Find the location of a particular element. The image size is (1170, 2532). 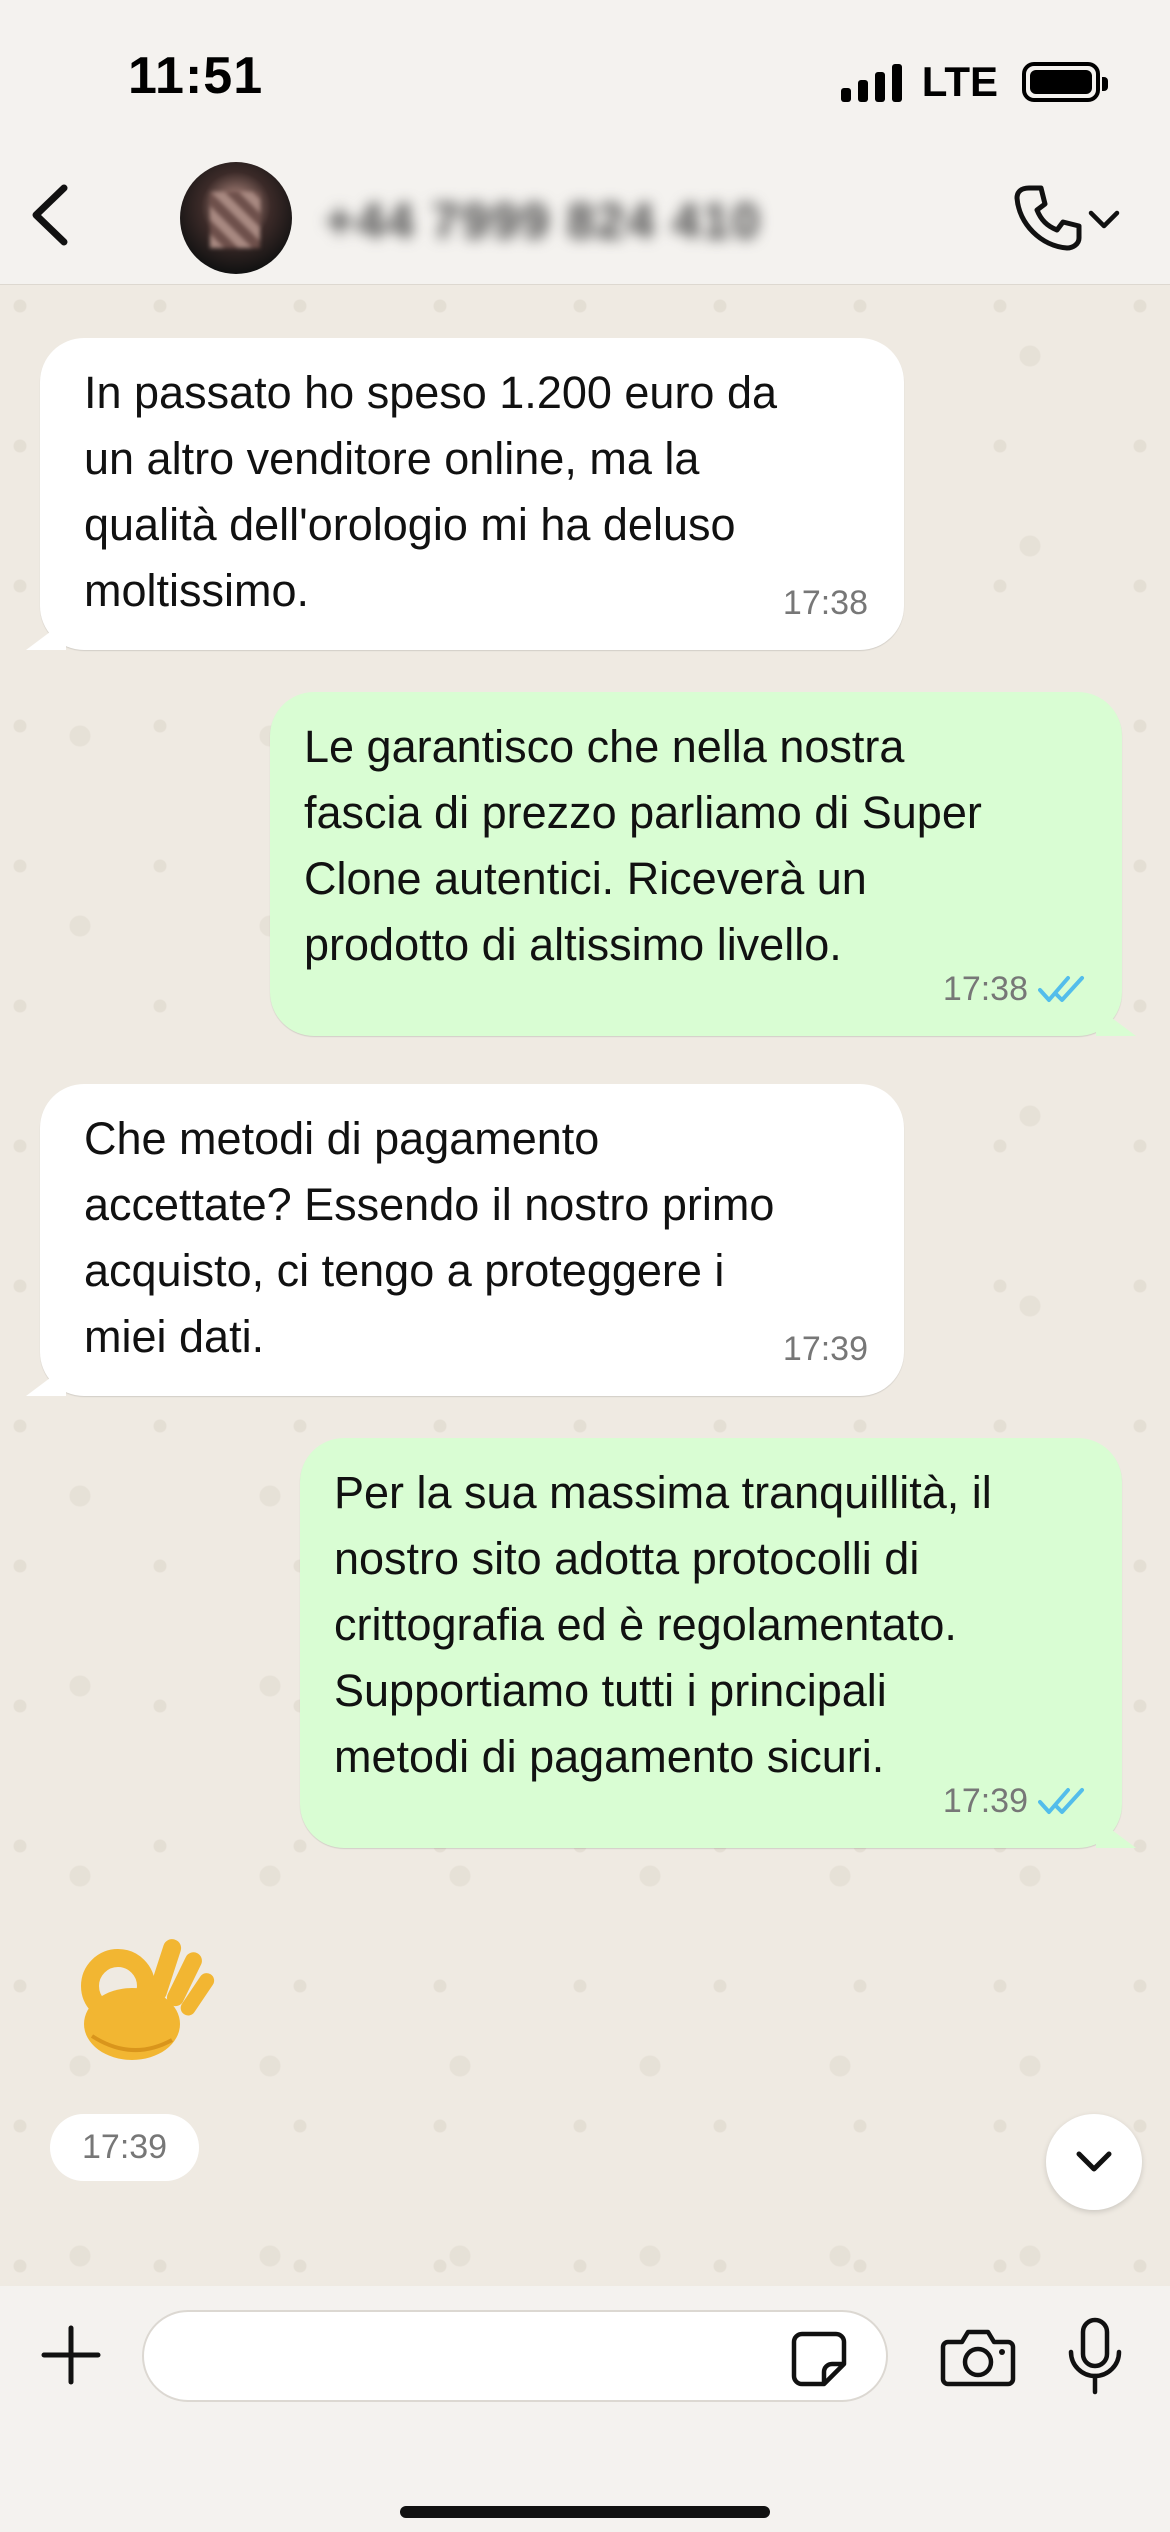

chat-header: +44 7999 824 410 is located at coordinates (585, 217).